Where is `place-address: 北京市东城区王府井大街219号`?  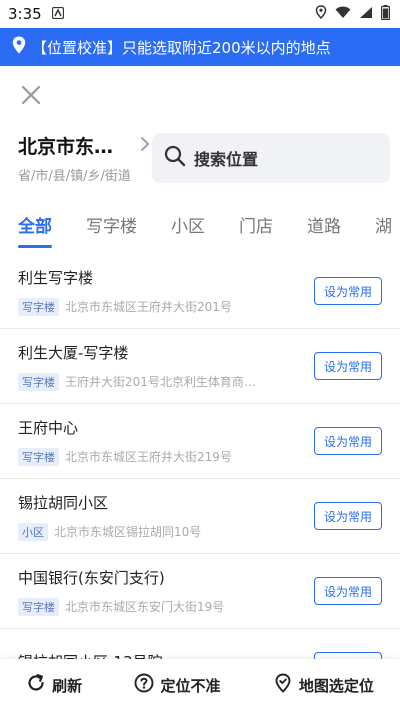
place-address: 北京市东城区王府井大街219号 is located at coordinates (148, 457).